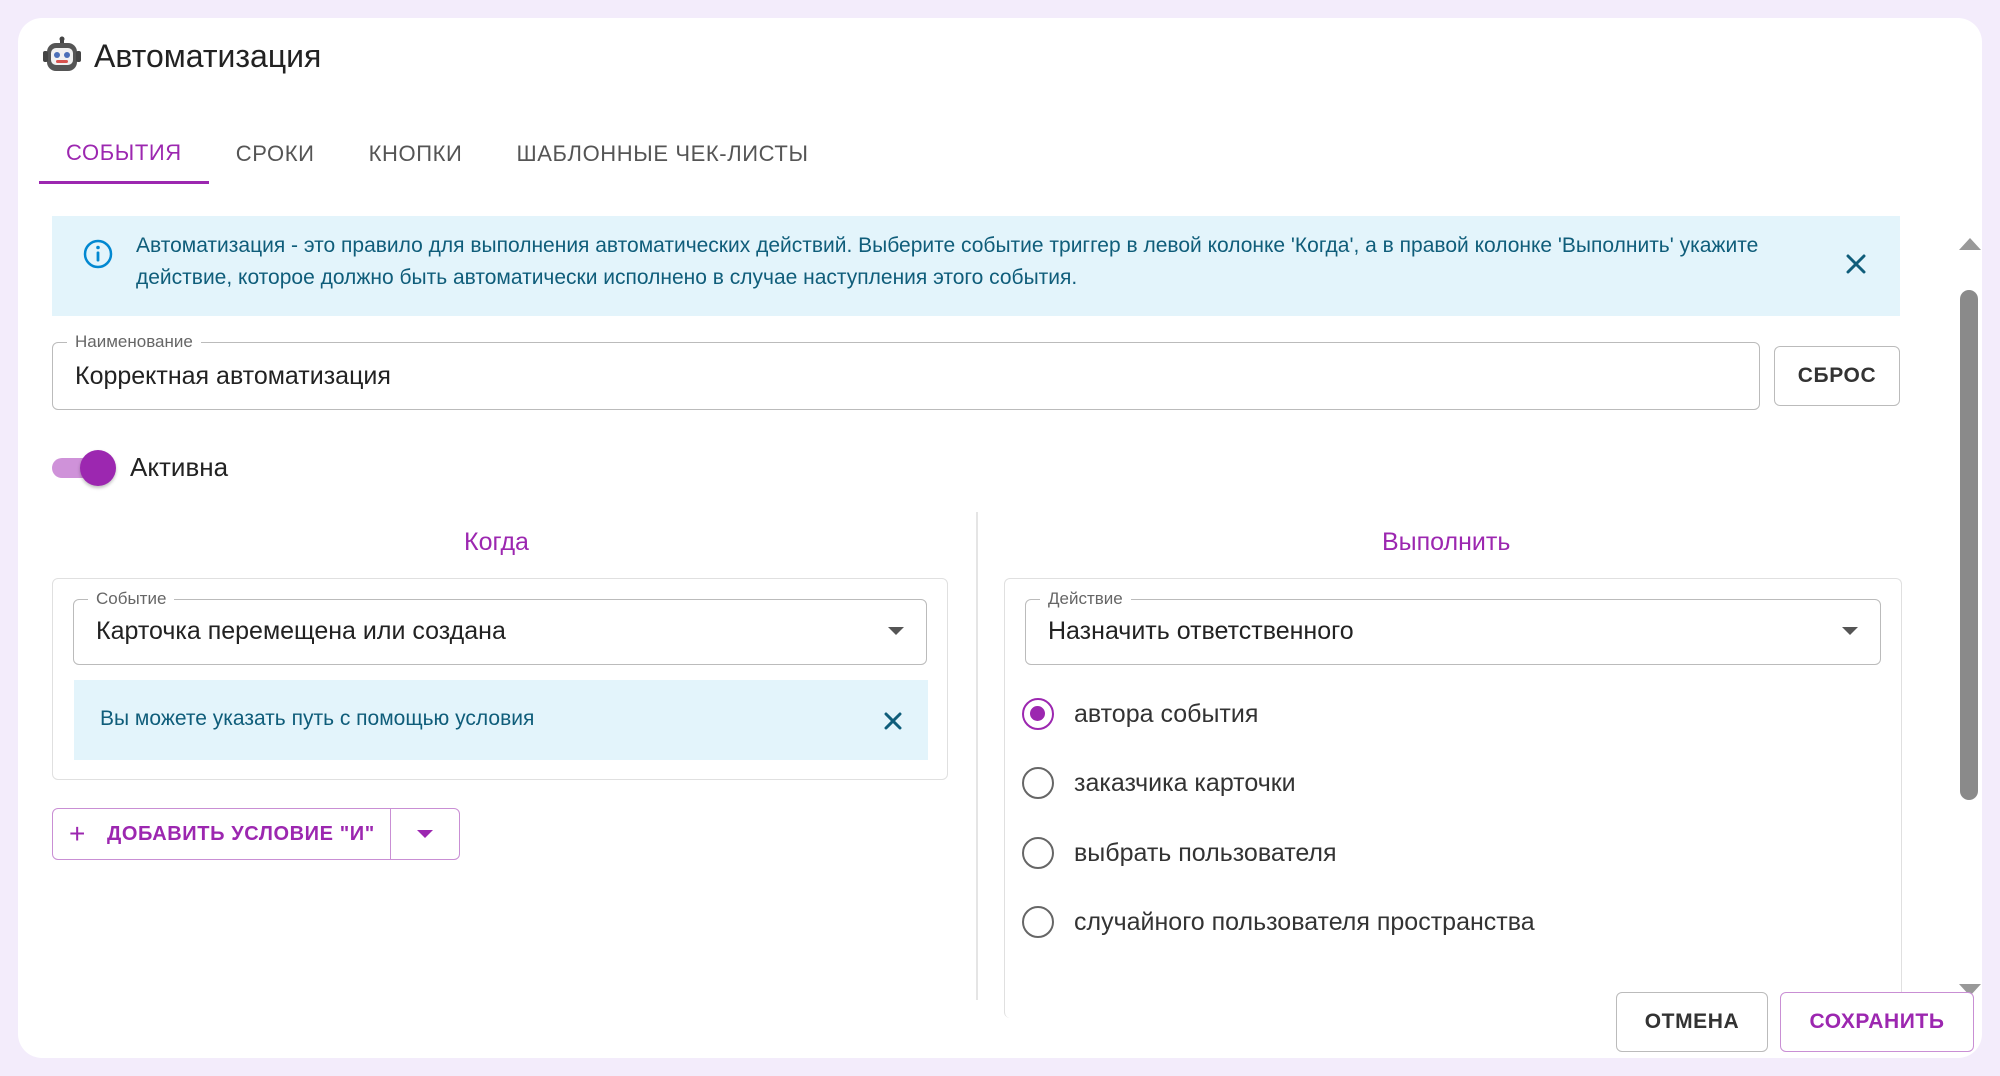  What do you see at coordinates (1969, 545) in the screenshot?
I see `scrollbar-thumb` at bounding box center [1969, 545].